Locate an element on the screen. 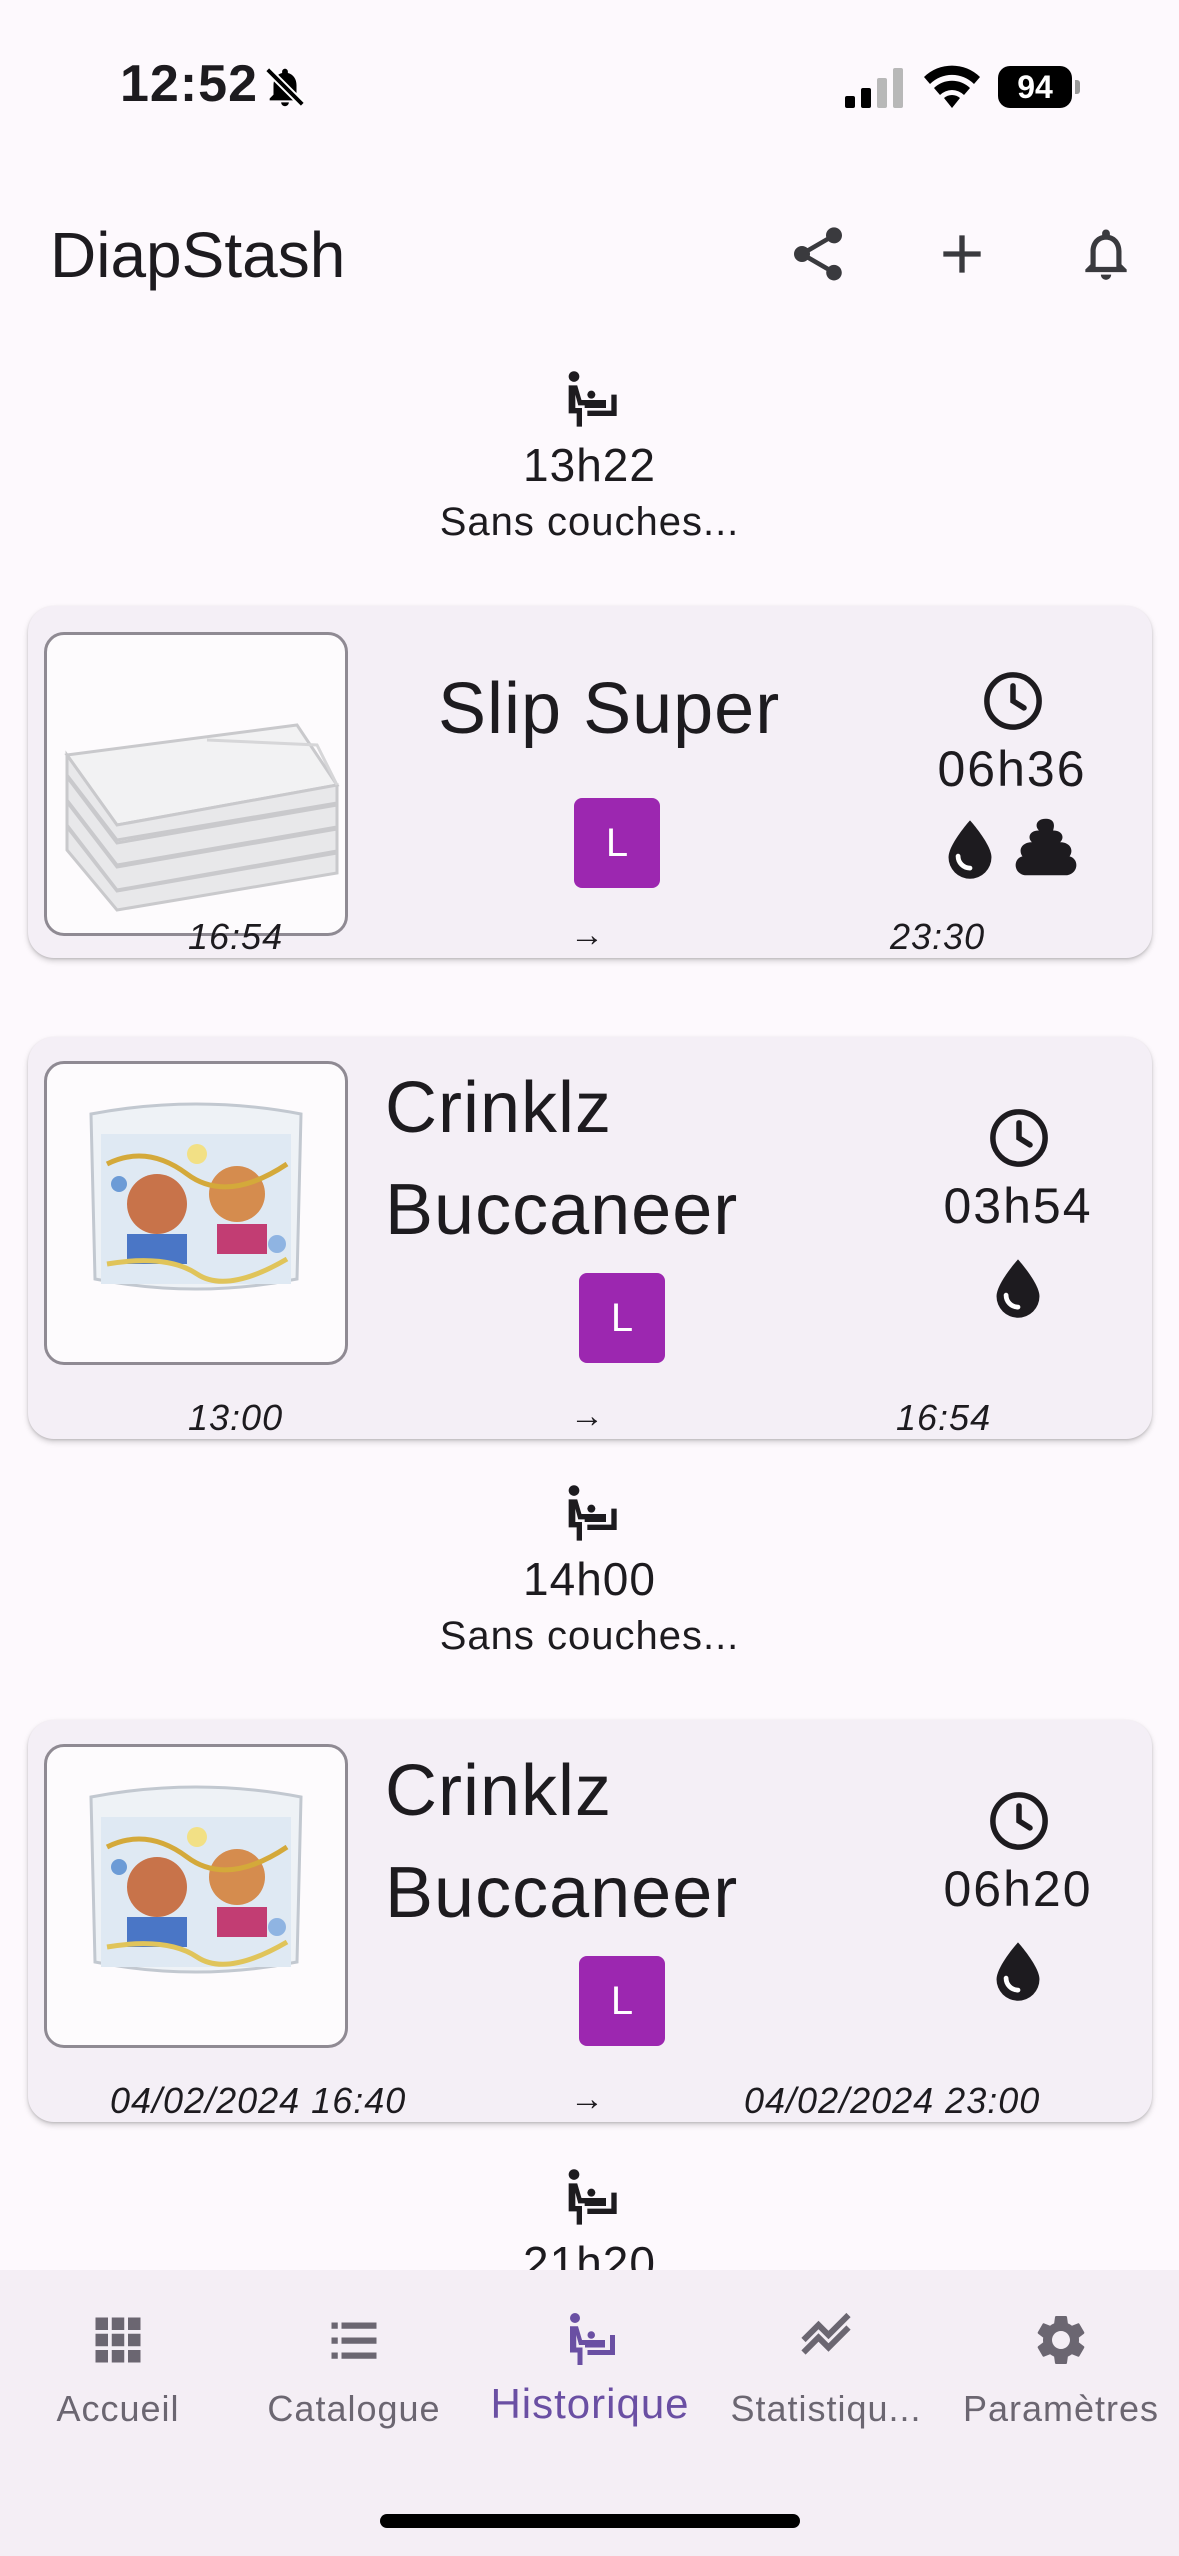 This screenshot has height=2556, width=1179. gap-duration: 14h00 is located at coordinates (589, 1579).